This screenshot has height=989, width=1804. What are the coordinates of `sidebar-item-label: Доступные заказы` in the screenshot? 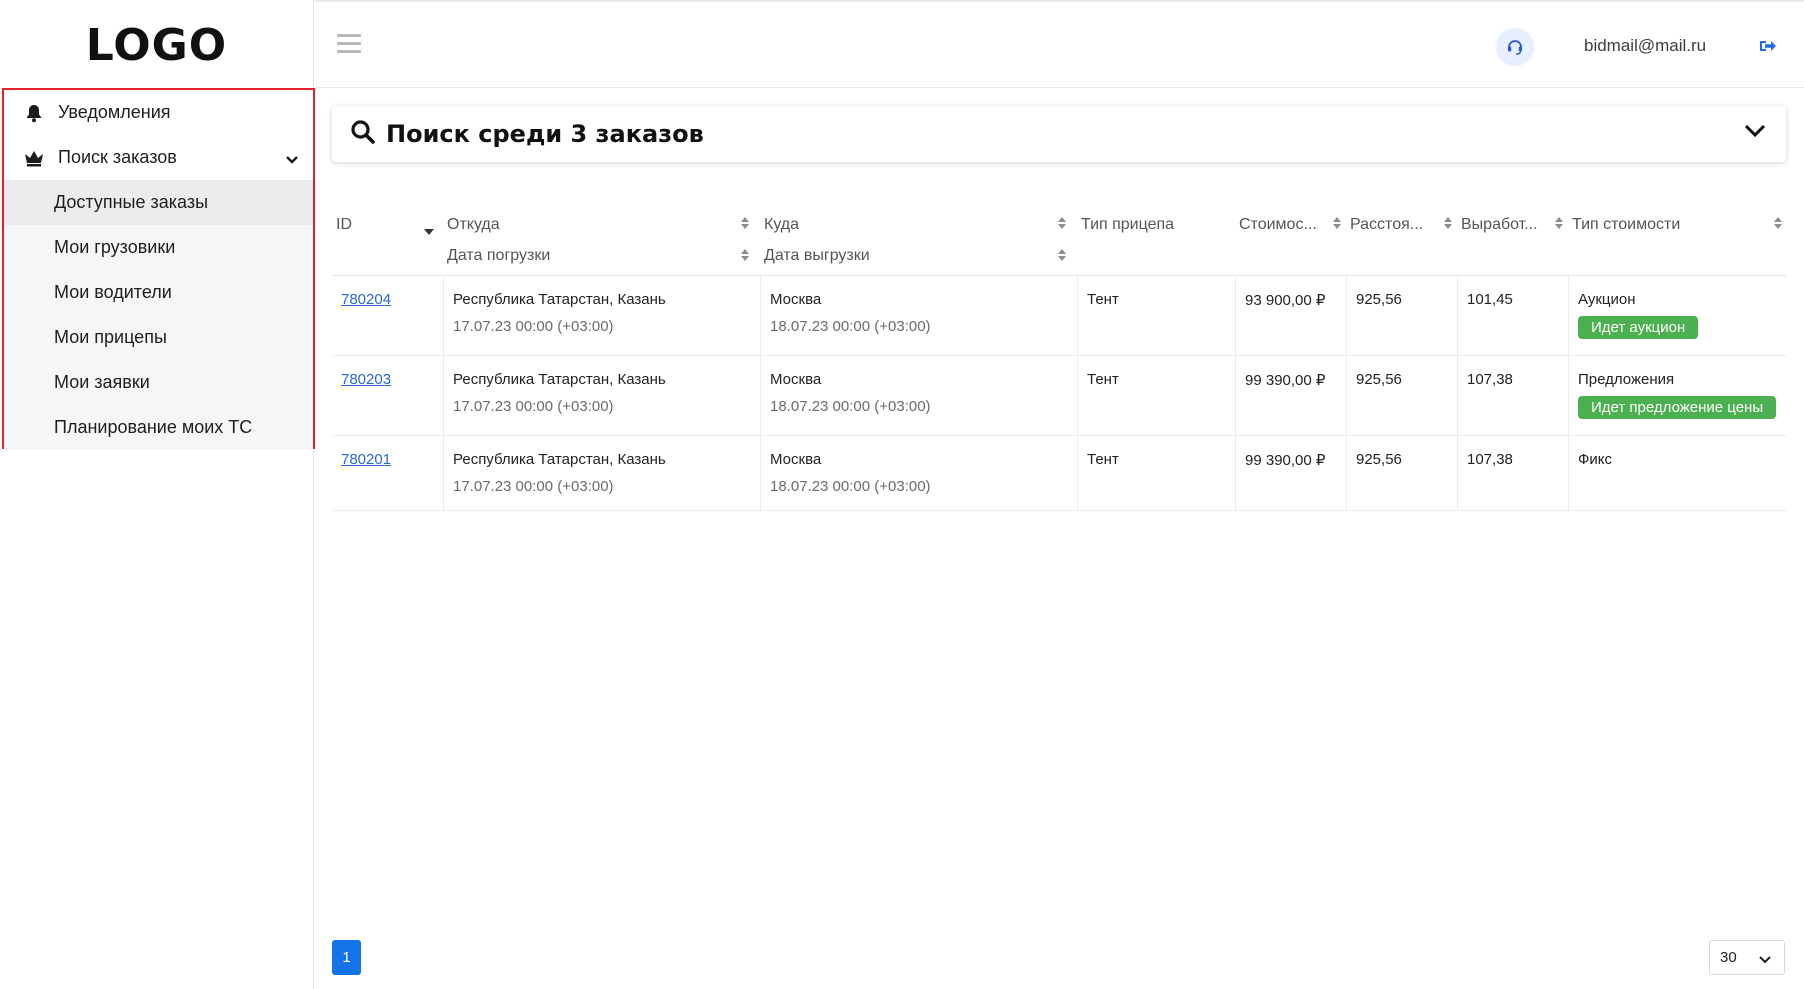 It's located at (131, 202).